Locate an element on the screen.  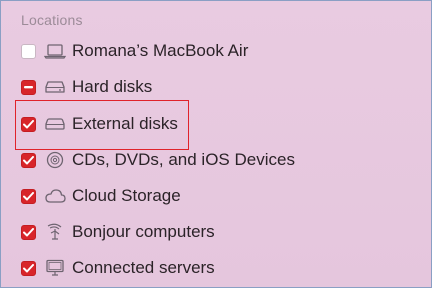
location-item-label: Bonjour computers is located at coordinates (143, 231).